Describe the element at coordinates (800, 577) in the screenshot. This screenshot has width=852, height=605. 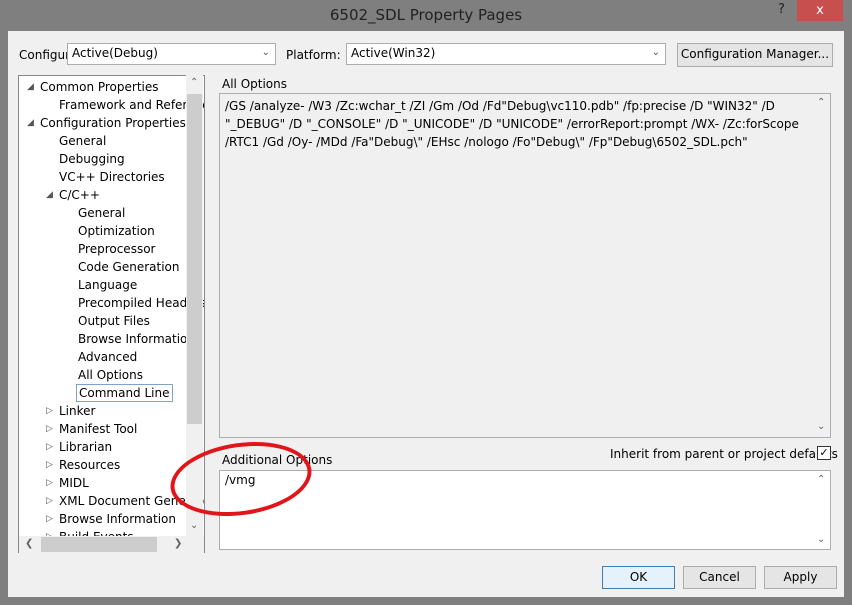
I see `apply-button: Apply` at that location.